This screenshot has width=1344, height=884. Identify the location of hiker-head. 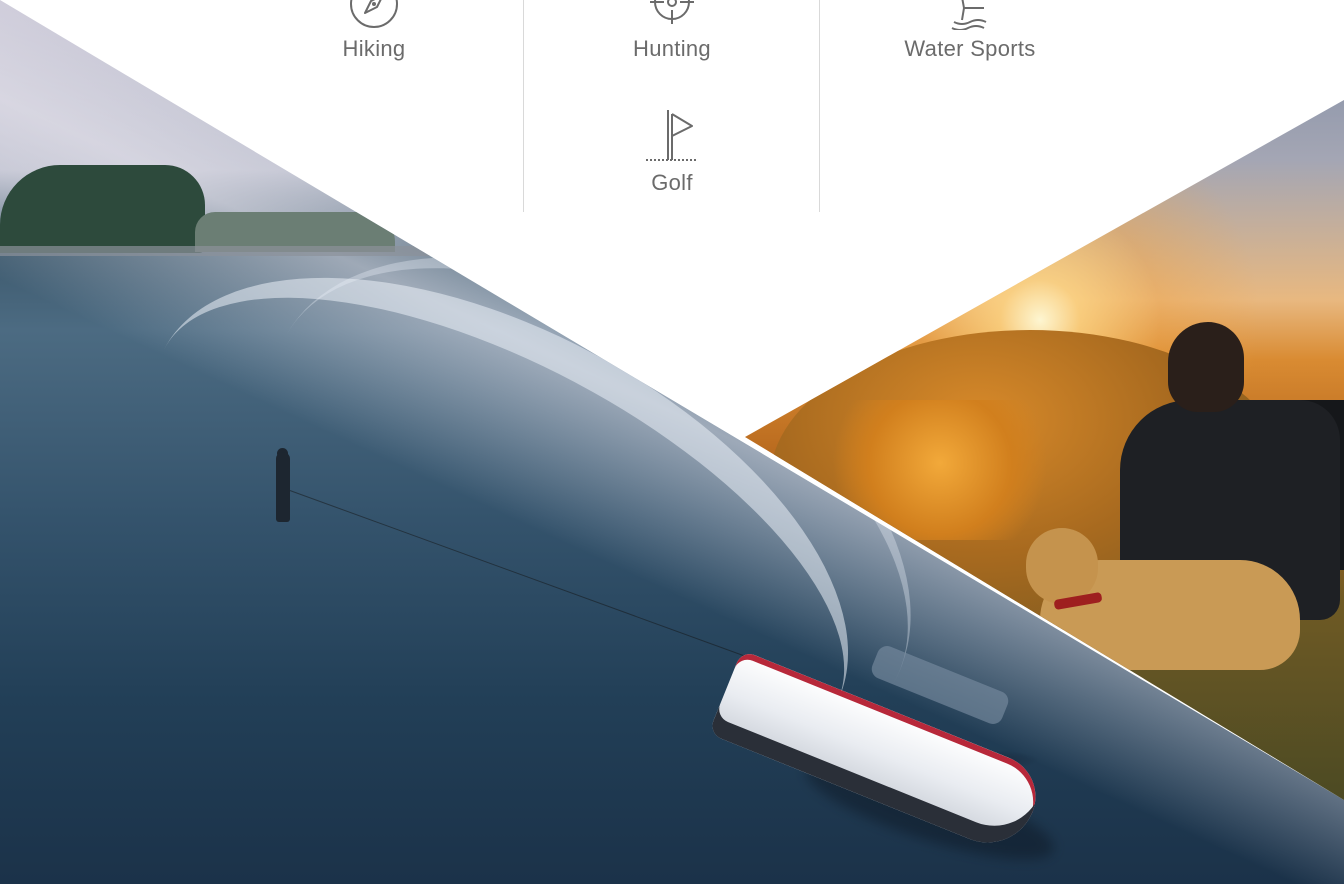
(1206, 367).